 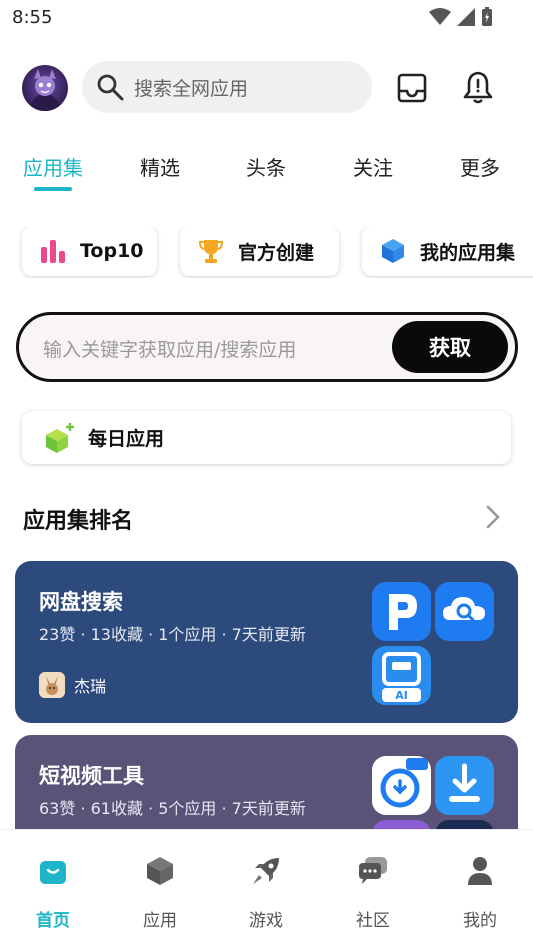 What do you see at coordinates (487, 16) in the screenshot?
I see `battery-icon` at bounding box center [487, 16].